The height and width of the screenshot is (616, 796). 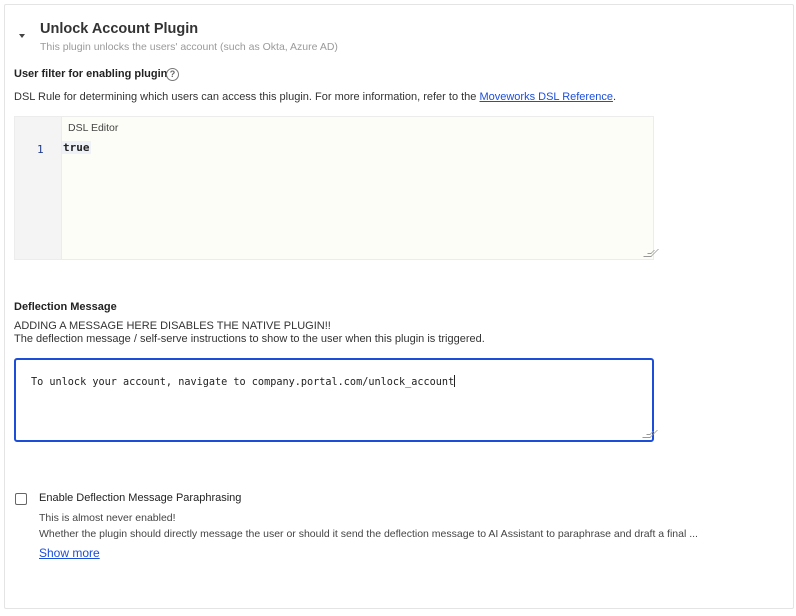 I want to click on dsl-reference-link: Moveworks DSL Reference, so click(x=545, y=97).